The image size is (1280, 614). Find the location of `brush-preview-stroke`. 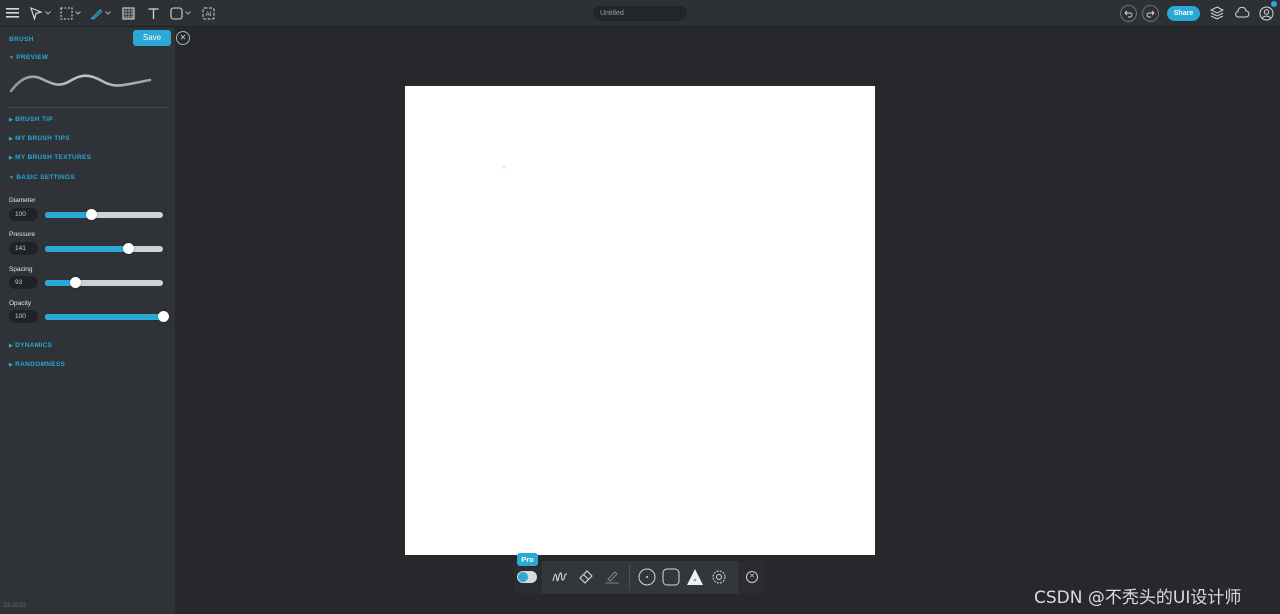

brush-preview-stroke is located at coordinates (80, 83).